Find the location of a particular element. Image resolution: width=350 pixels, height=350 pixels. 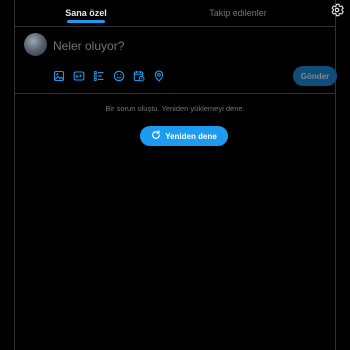

timeline-tabs: Sana özel Takip edilenler is located at coordinates (179, 13).